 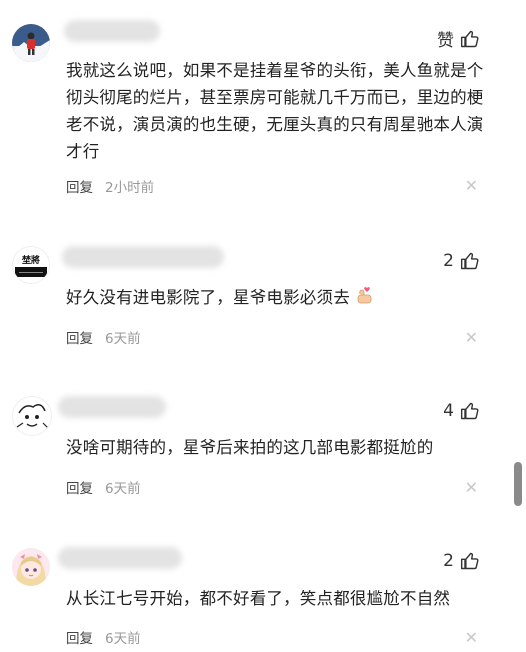 I want to click on comment-text: 从长江七号开始，都不好看了，笑点都很尴尬不自然, so click(x=258, y=598).